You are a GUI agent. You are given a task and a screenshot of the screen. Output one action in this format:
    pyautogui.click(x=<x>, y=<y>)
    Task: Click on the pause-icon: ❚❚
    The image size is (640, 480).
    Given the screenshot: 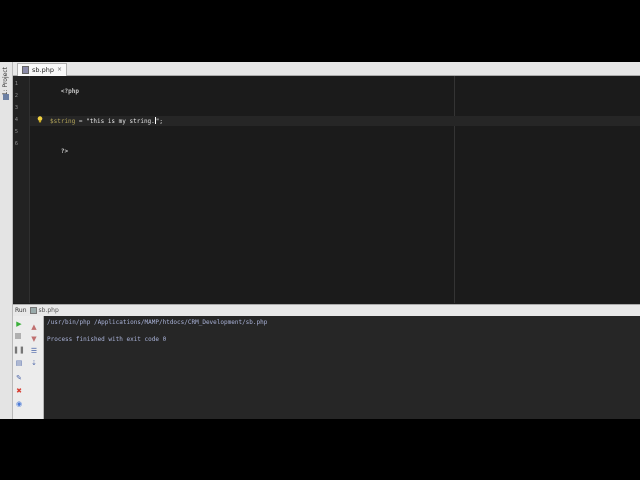 What is the action you would take?
    pyautogui.click(x=19, y=350)
    